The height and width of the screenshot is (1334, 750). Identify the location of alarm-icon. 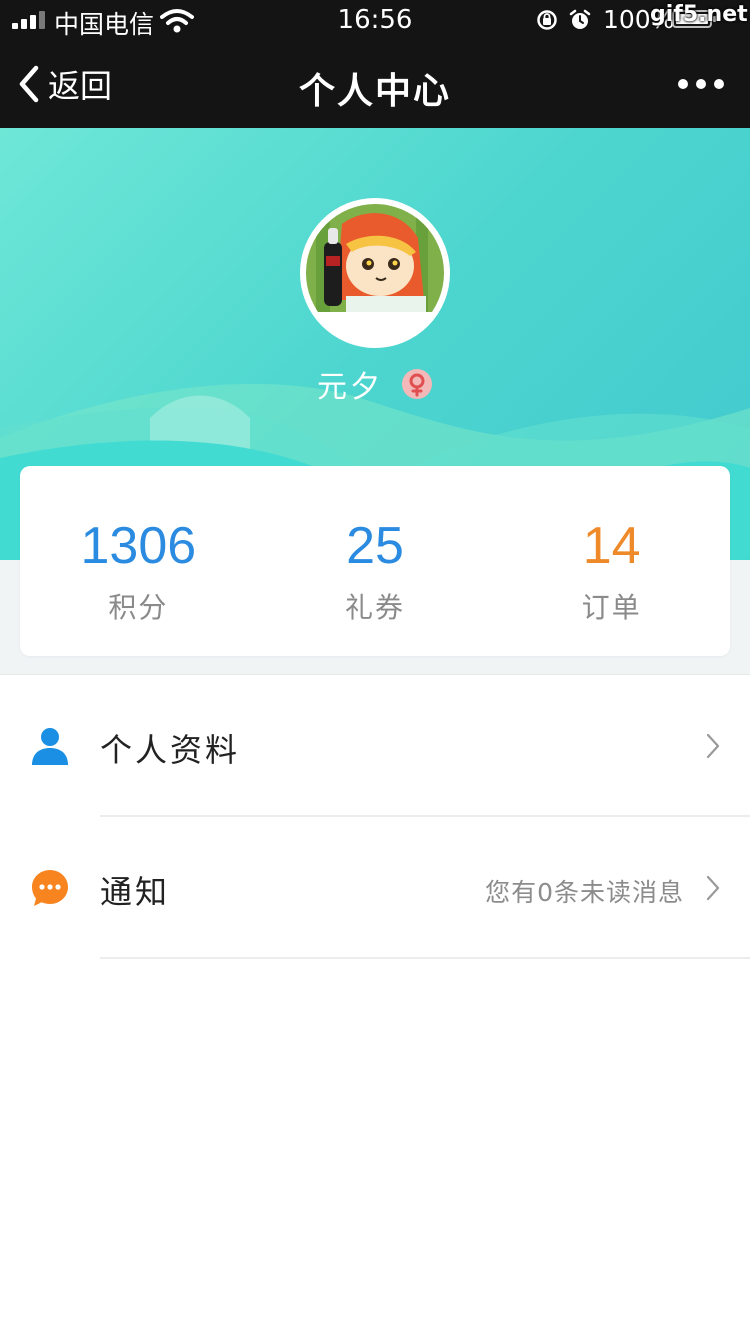
(580, 19).